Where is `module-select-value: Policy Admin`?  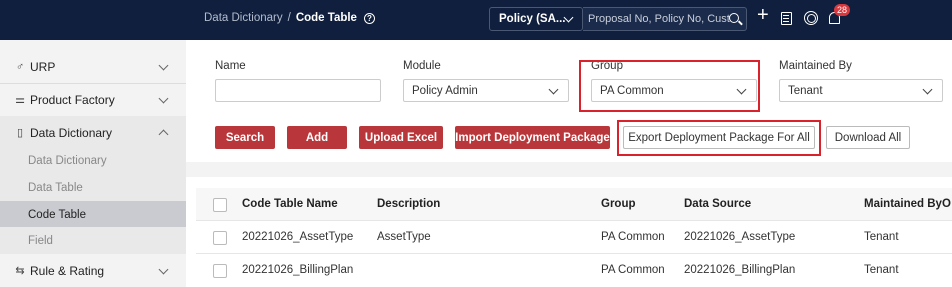 module-select-value: Policy Admin is located at coordinates (445, 90).